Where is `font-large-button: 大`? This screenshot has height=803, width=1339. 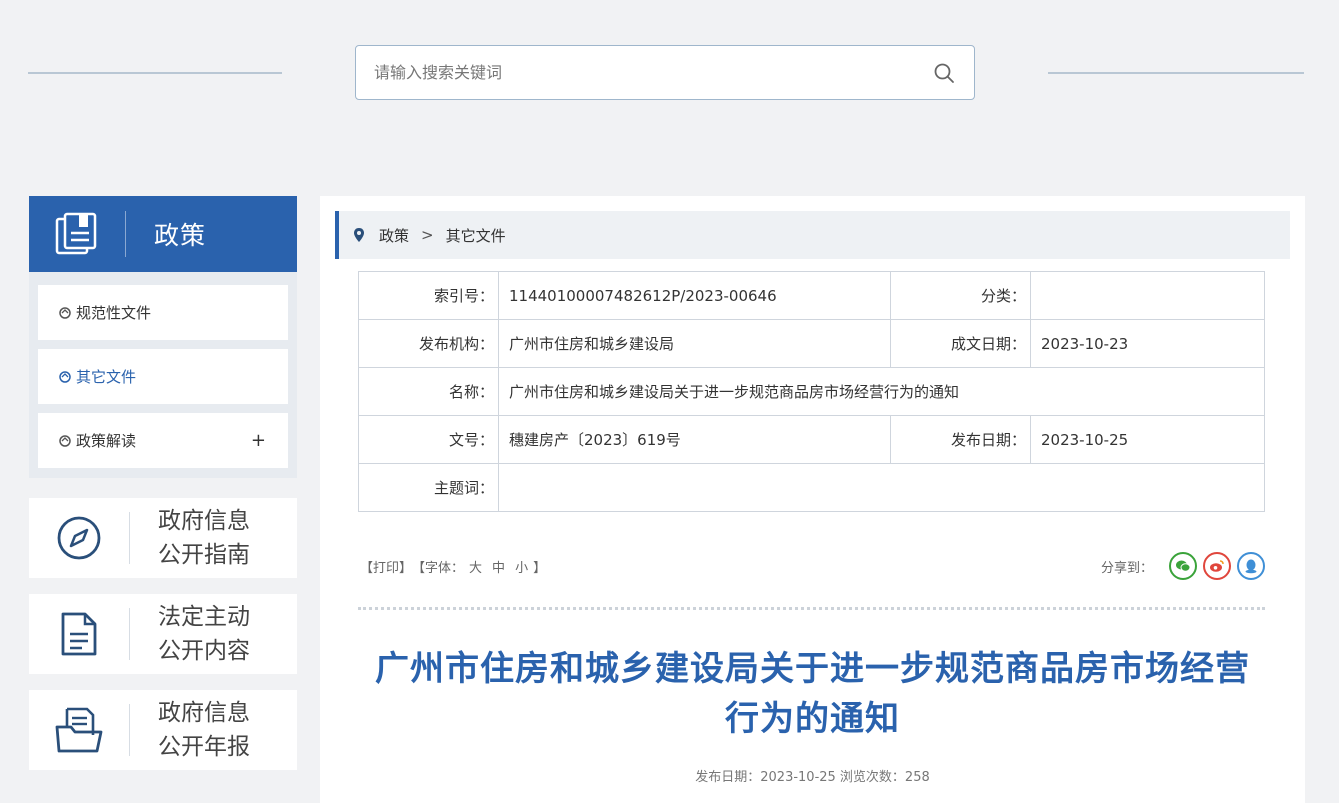
font-large-button: 大 is located at coordinates (475, 566).